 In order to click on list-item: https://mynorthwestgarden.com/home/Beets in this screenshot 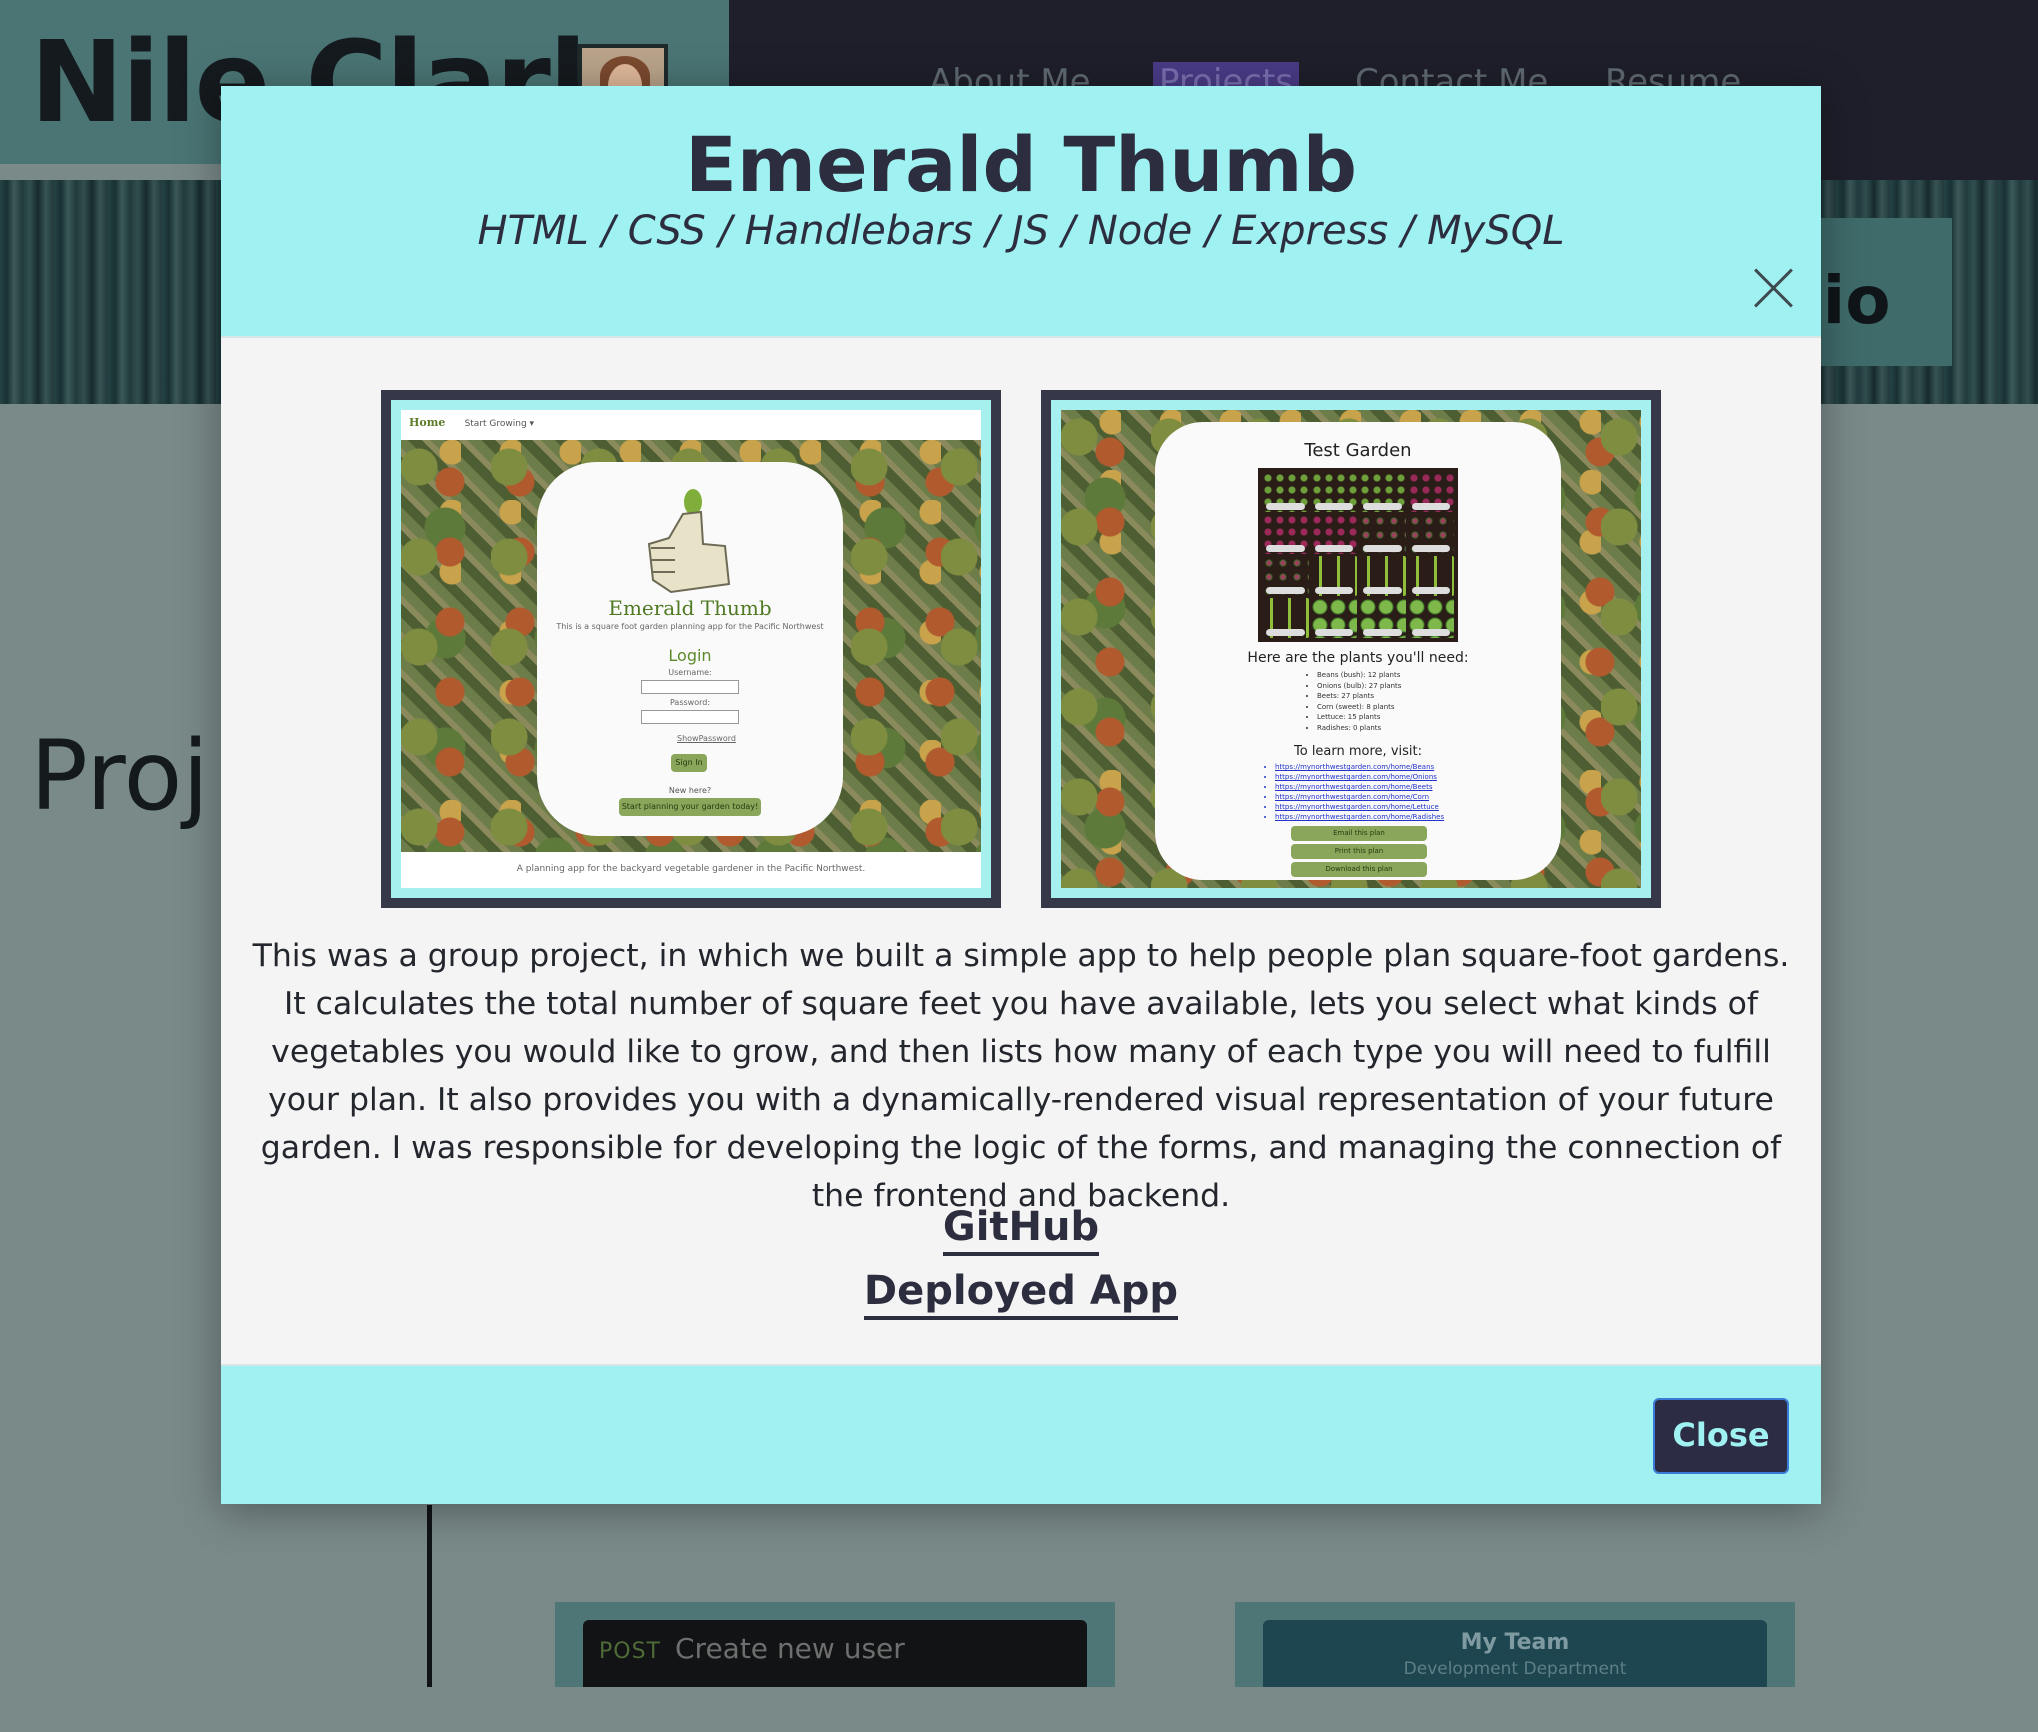, I will do `click(1359, 787)`.